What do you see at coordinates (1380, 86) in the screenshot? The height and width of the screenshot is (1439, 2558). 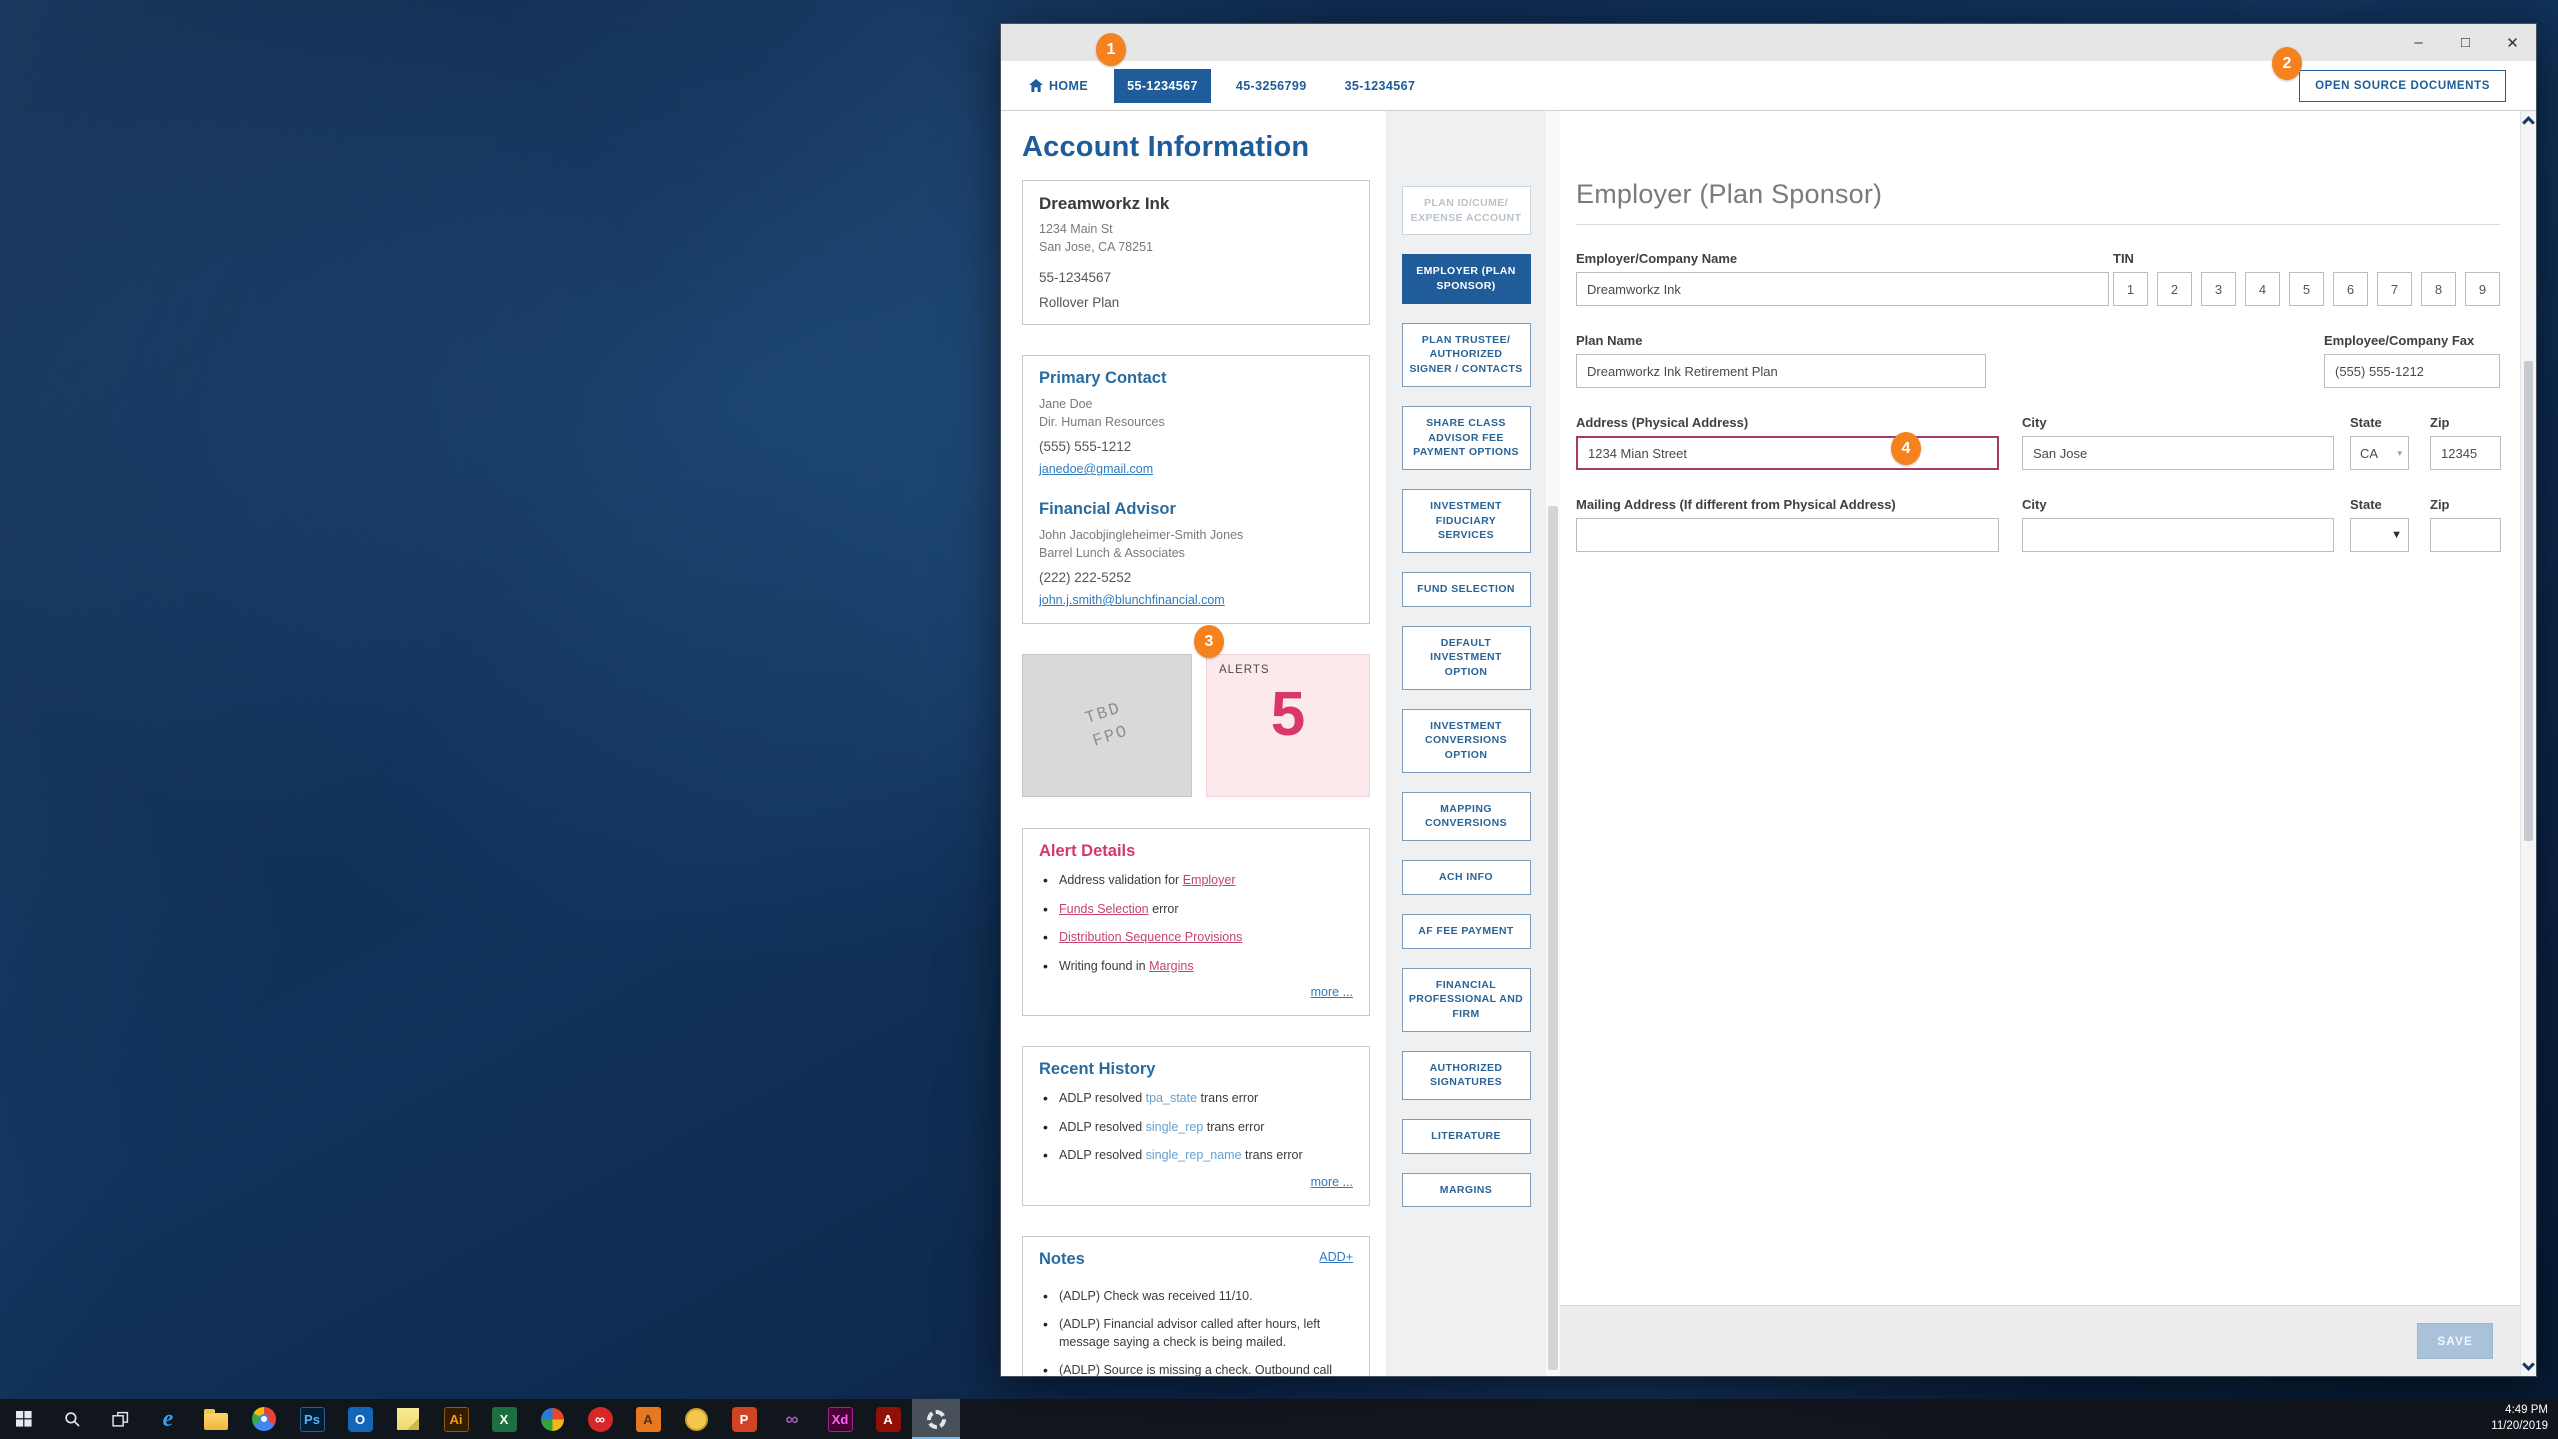 I see `tab-account-35-1234567: 35-1234567` at bounding box center [1380, 86].